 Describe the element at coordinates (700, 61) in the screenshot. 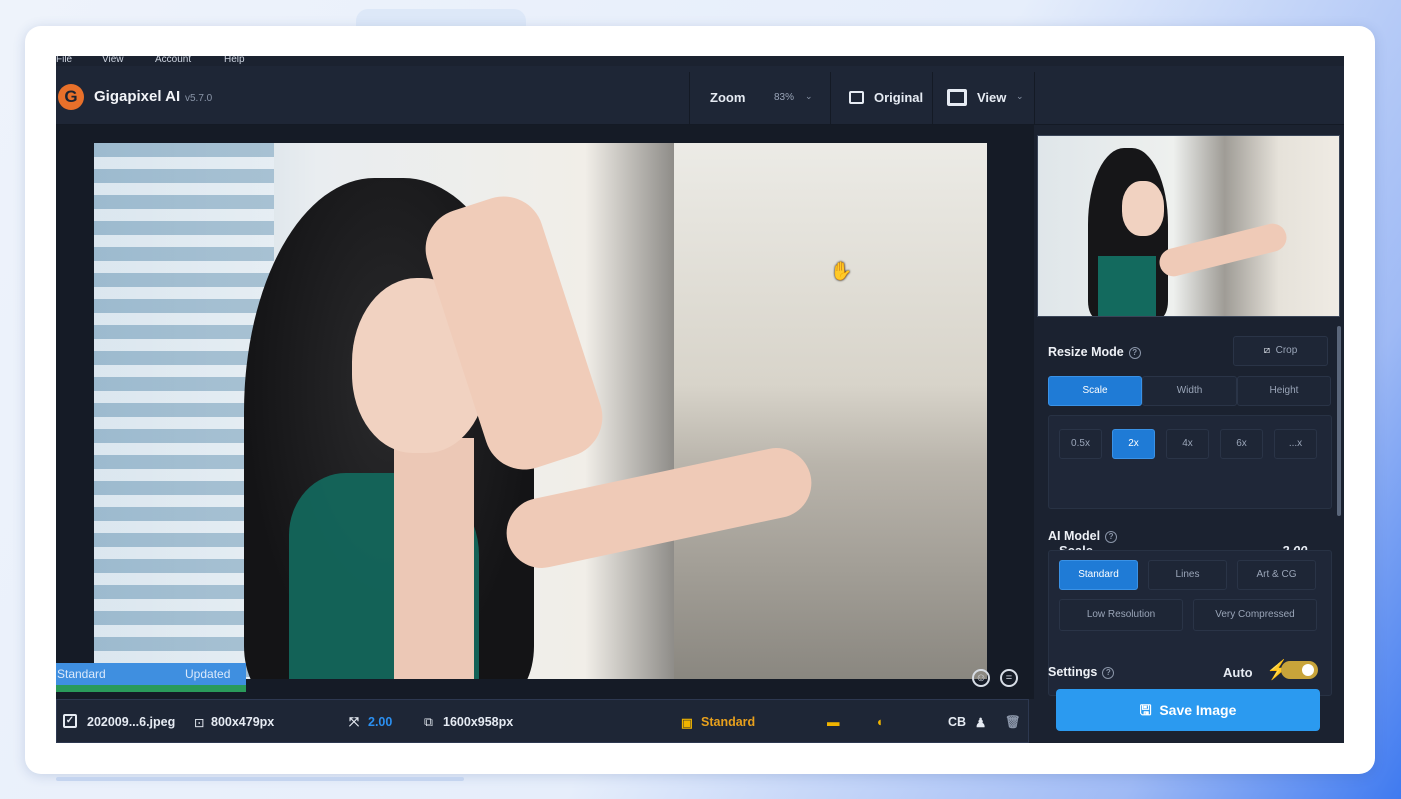

I see `menu-bar: File View Account Help` at that location.